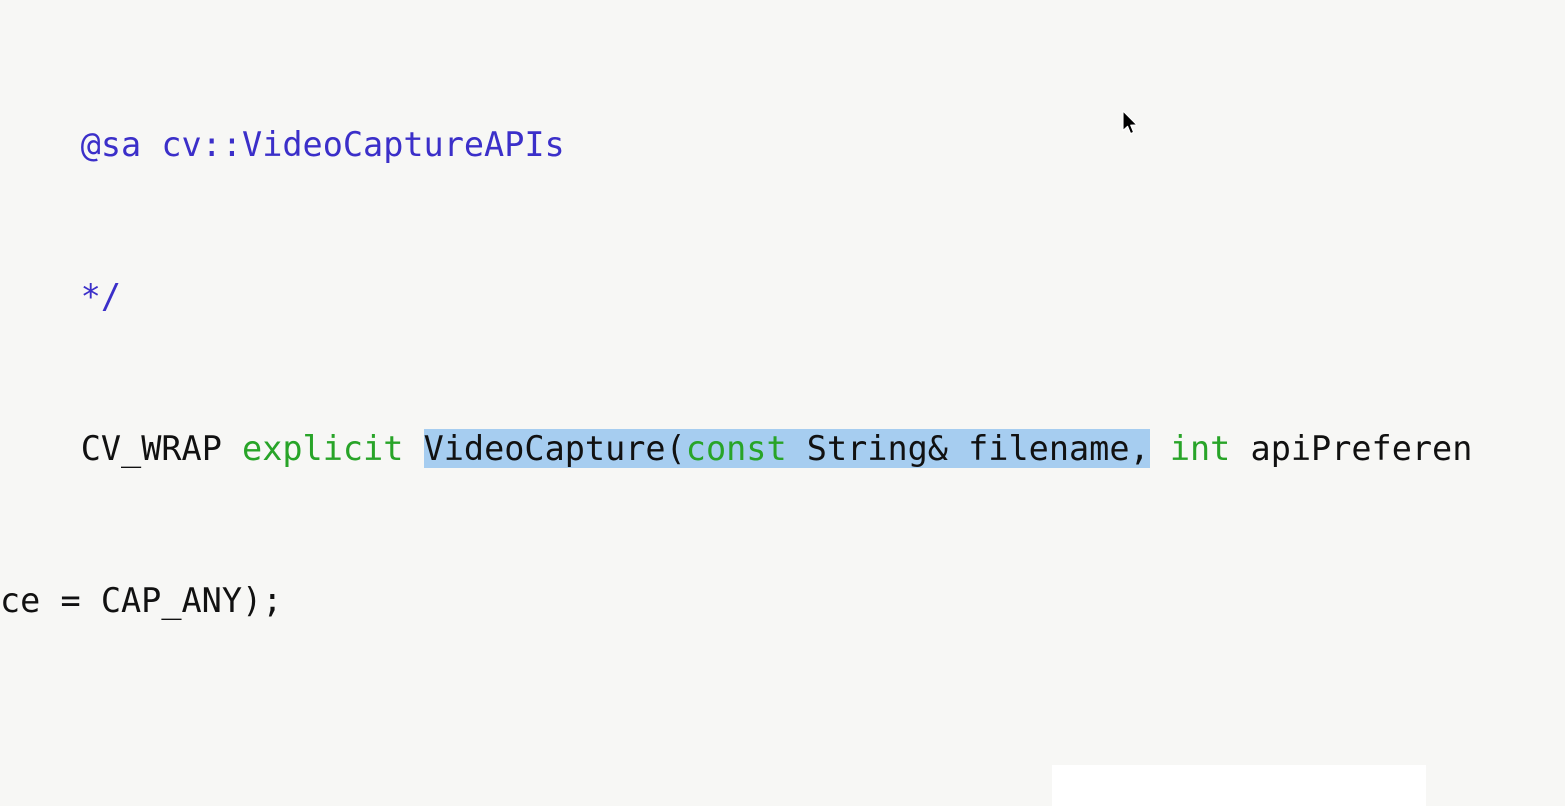 The width and height of the screenshot is (1565, 806). What do you see at coordinates (323, 448) in the screenshot?
I see `keyword-token: explicit` at bounding box center [323, 448].